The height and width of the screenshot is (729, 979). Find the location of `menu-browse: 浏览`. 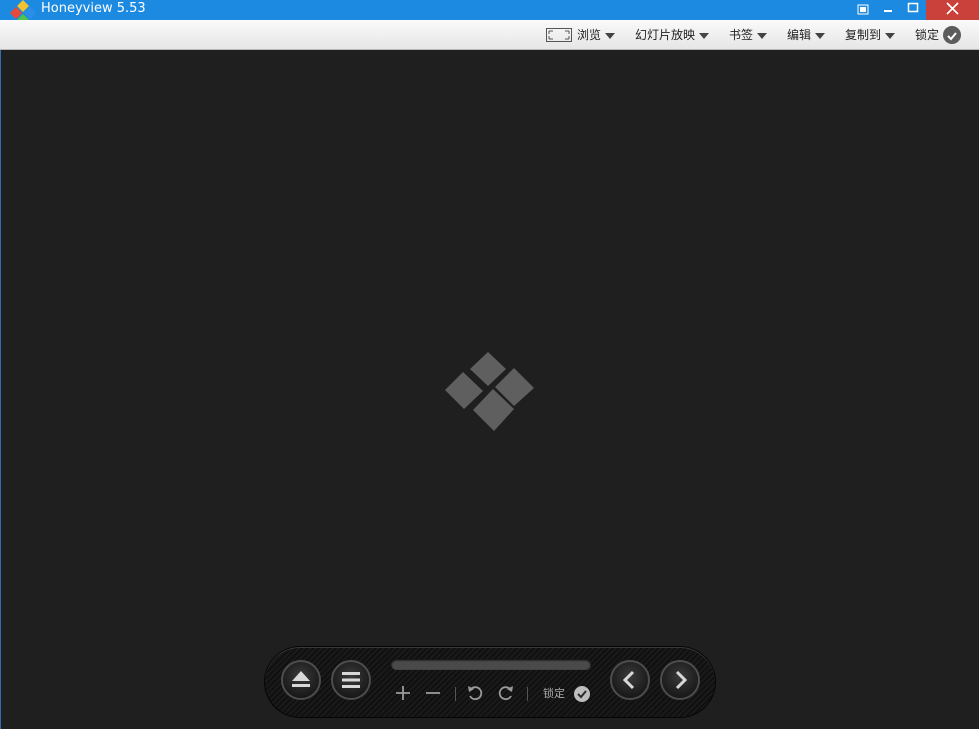

menu-browse: 浏览 is located at coordinates (596, 35).